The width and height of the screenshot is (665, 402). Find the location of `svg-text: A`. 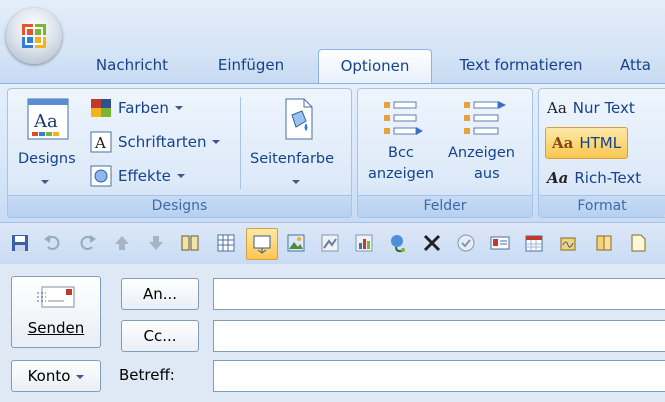

svg-text: A is located at coordinates (100, 143).